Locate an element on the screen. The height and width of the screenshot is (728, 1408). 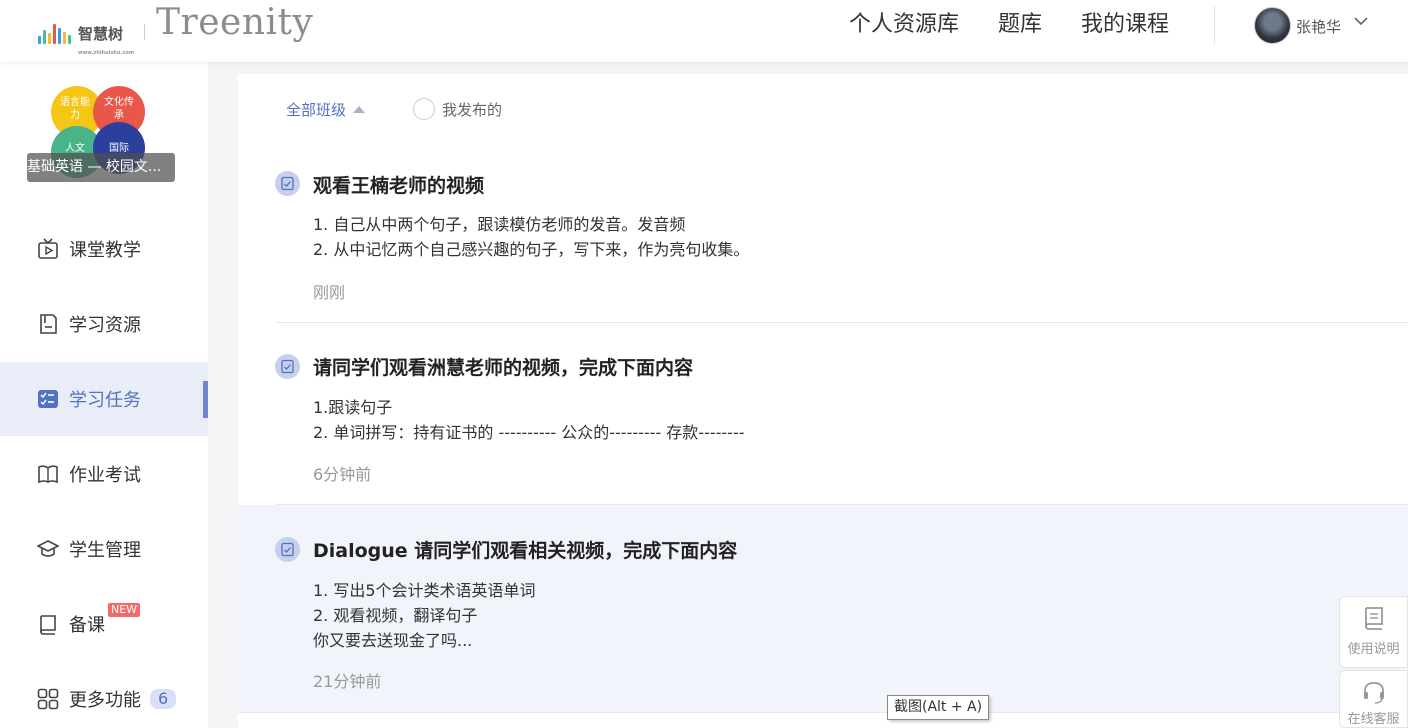
task-desc-line: 1. 自己从中两个句子，跟读模仿老师的发音。发音频 is located at coordinates (499, 224).